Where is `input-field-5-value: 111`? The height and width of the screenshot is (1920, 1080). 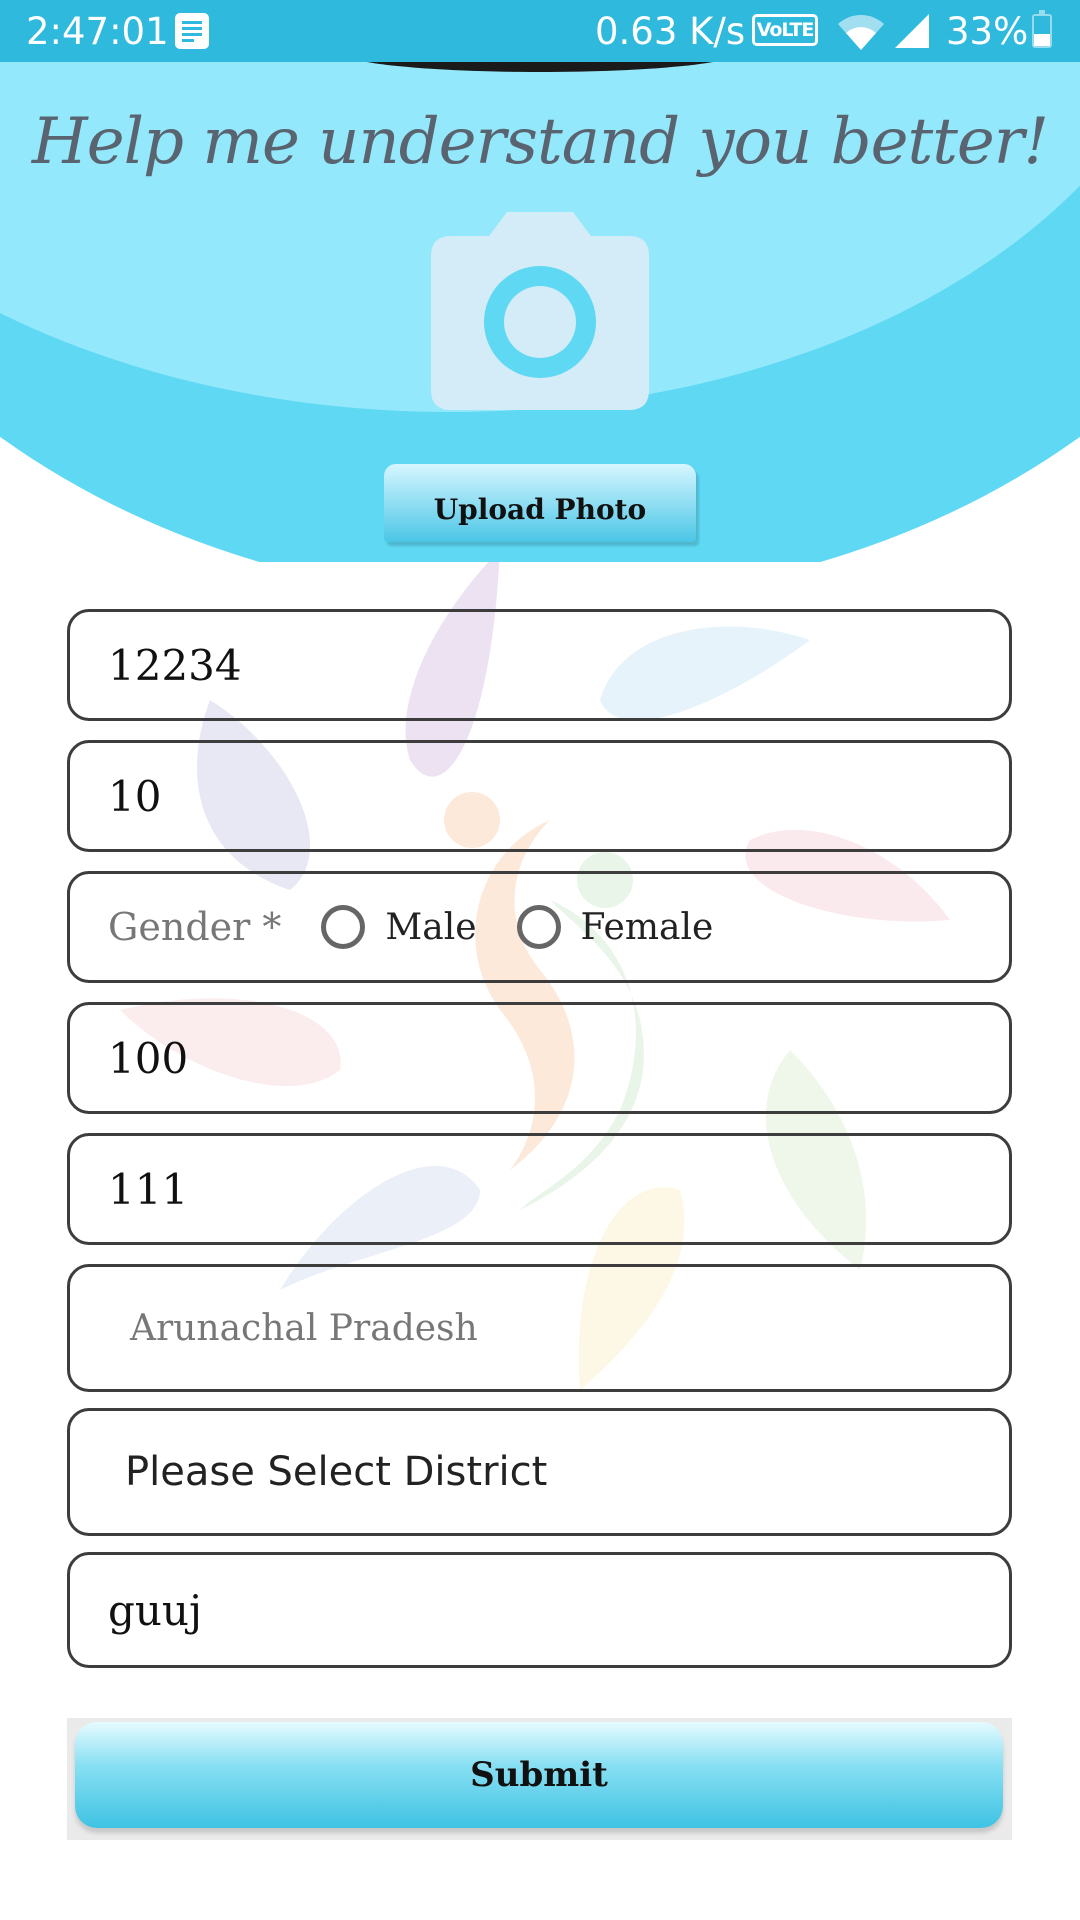 input-field-5-value: 111 is located at coordinates (148, 1189).